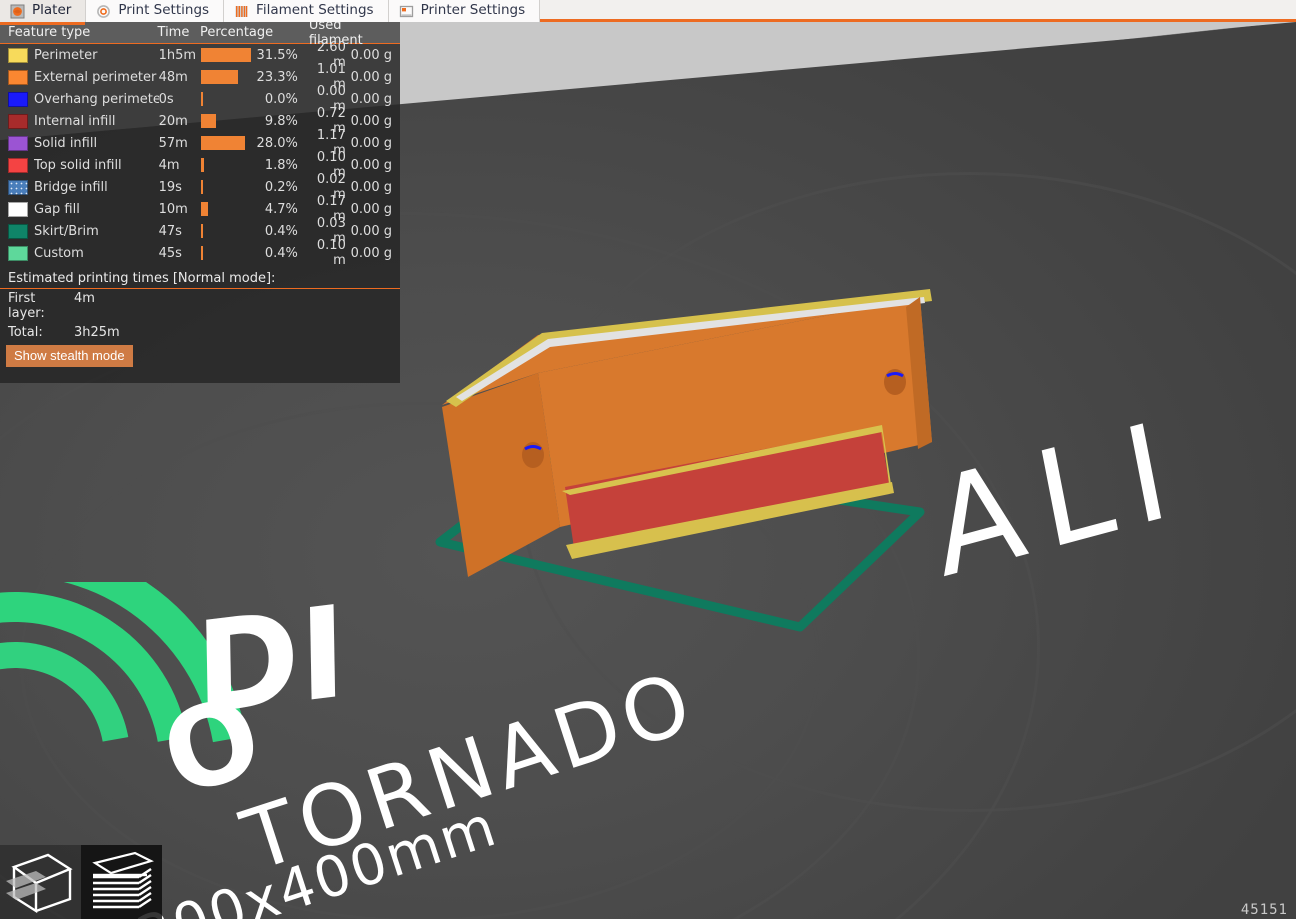  What do you see at coordinates (473, 10) in the screenshot?
I see `tab-printer-settings-label: Printer Settings` at bounding box center [473, 10].